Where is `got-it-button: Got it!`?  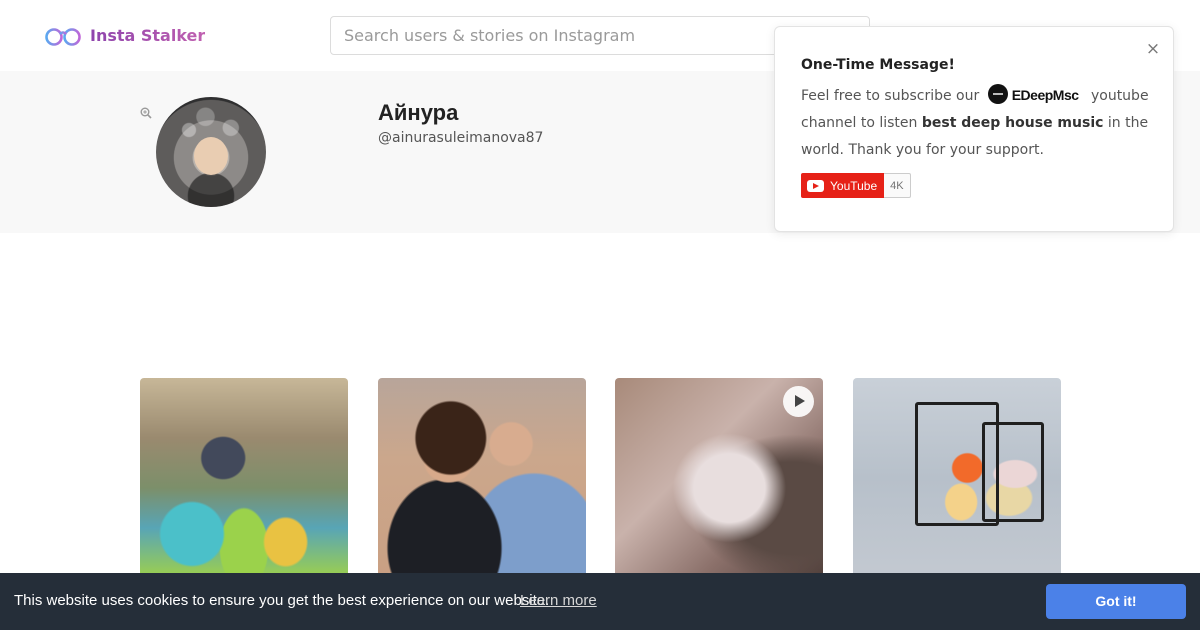 got-it-button: Got it! is located at coordinates (1116, 601).